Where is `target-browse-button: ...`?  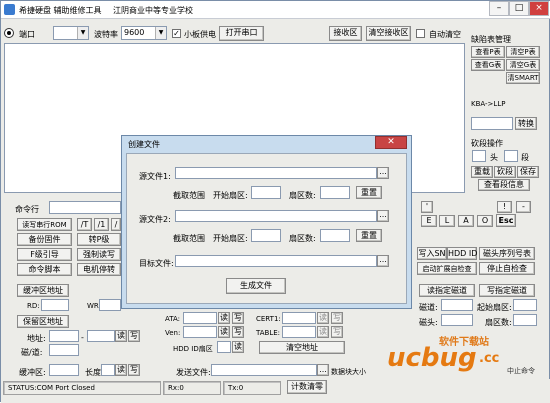 target-browse-button: ... is located at coordinates (383, 261).